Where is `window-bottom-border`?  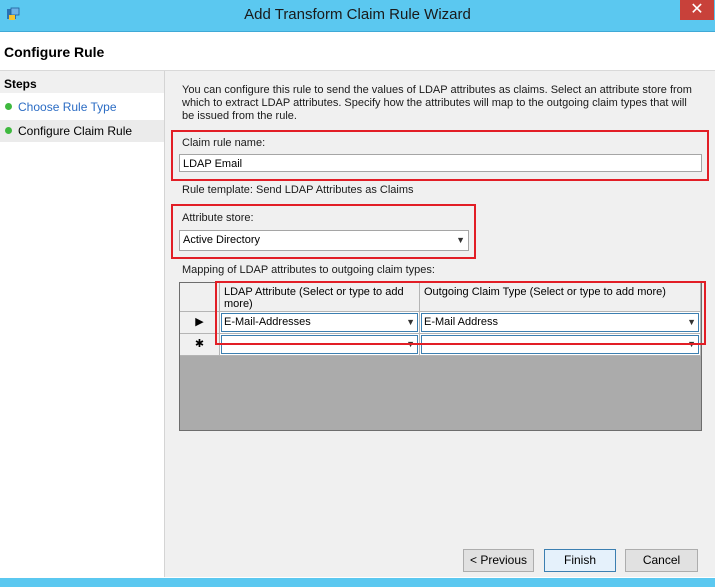 window-bottom-border is located at coordinates (357, 582).